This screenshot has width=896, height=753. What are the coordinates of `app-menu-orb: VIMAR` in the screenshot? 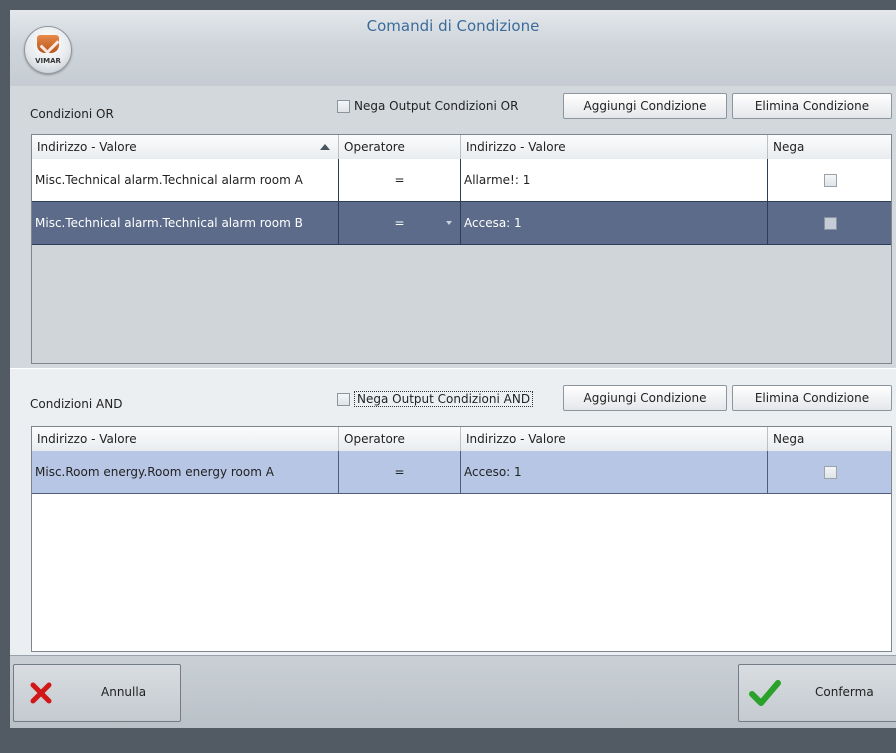 It's located at (48, 50).